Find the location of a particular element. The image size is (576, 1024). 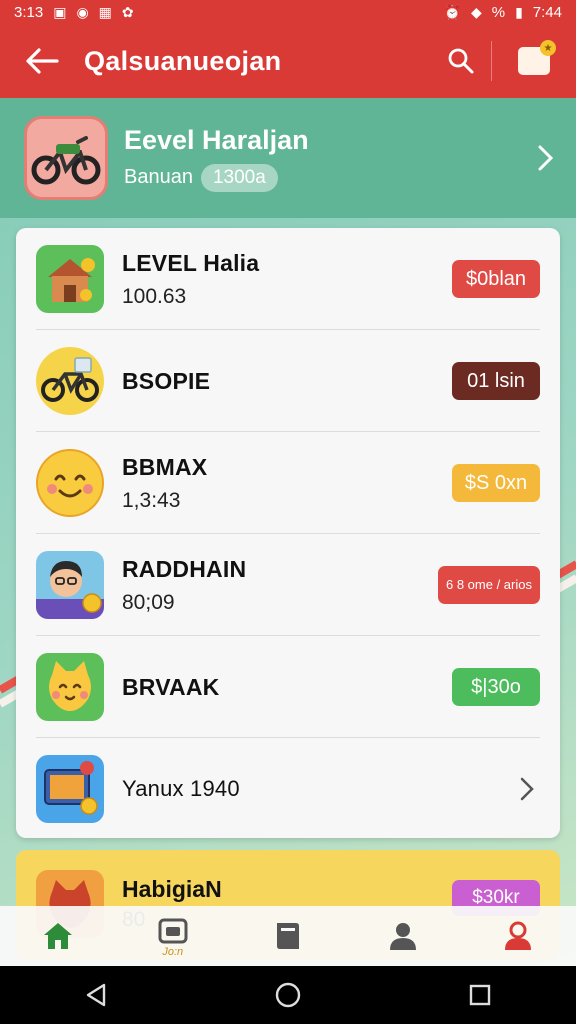

back-arrow-icon is located at coordinates (42, 61).